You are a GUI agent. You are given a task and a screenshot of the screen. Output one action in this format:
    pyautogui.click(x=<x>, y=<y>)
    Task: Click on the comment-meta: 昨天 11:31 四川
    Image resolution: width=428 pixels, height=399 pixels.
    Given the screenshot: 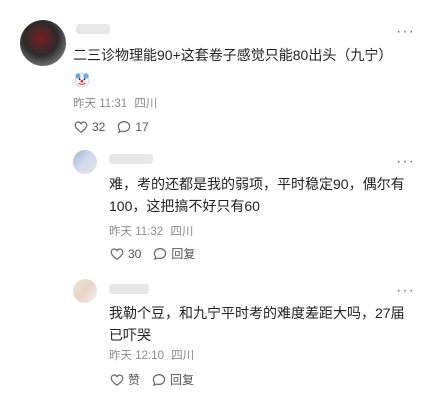 What is the action you would take?
    pyautogui.click(x=117, y=104)
    